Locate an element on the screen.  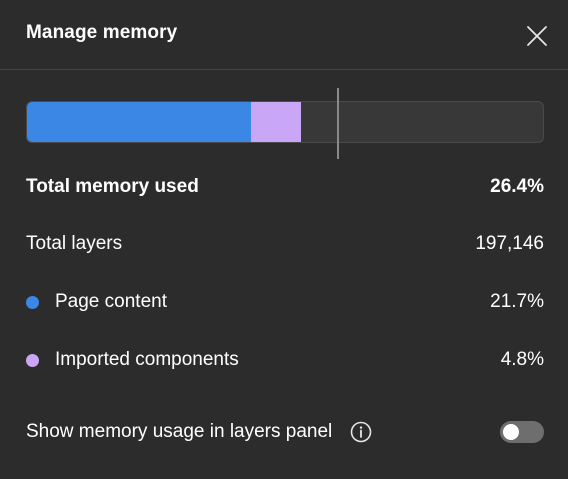
close-icon is located at coordinates (537, 36).